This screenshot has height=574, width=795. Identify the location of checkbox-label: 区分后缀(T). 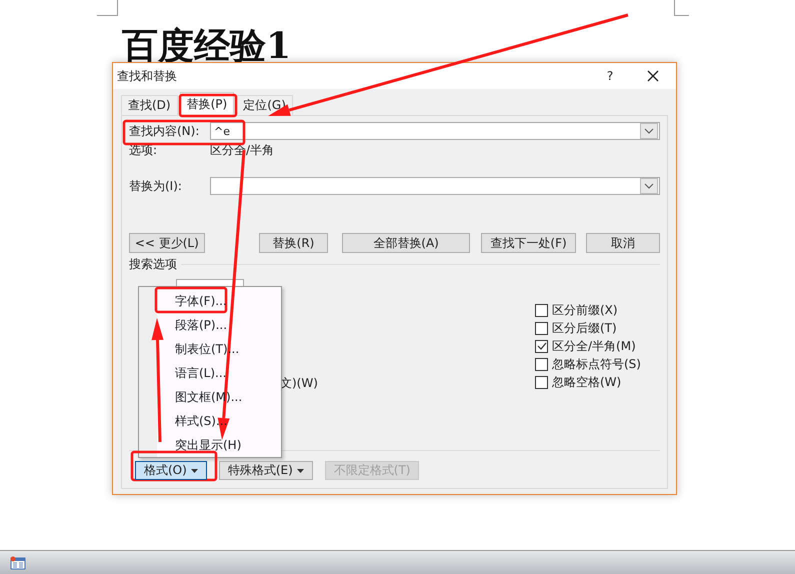
(584, 328).